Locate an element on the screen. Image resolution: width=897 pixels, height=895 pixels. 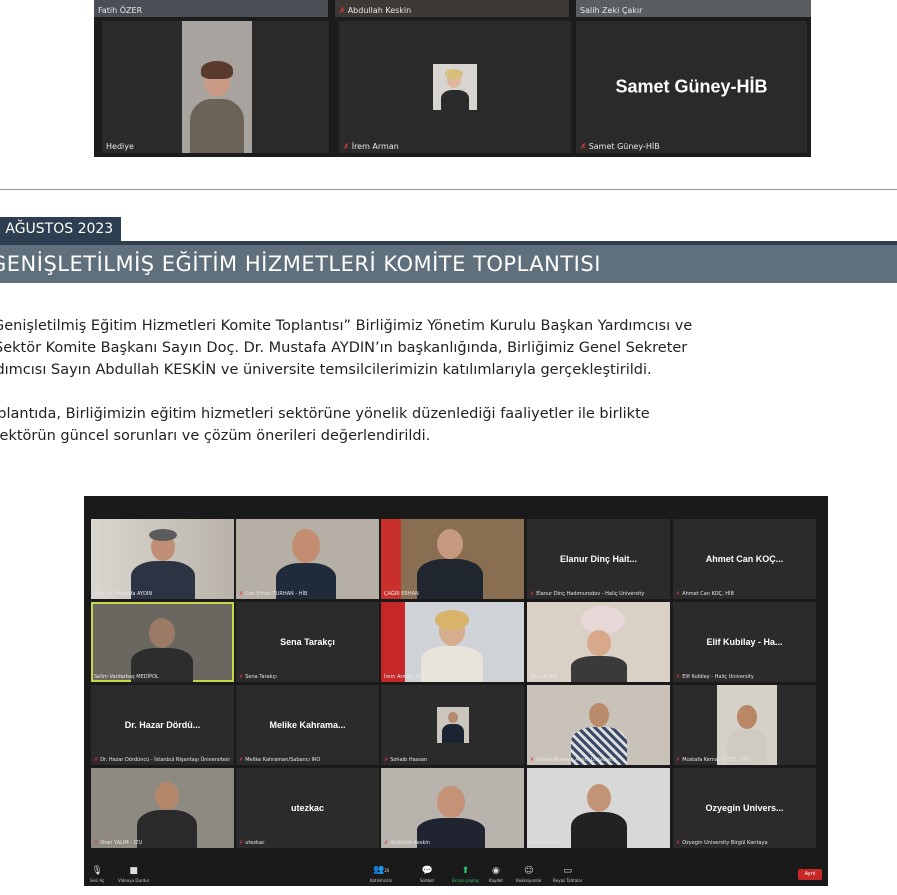
participant-display-name: utezkac is located at coordinates (307, 808).